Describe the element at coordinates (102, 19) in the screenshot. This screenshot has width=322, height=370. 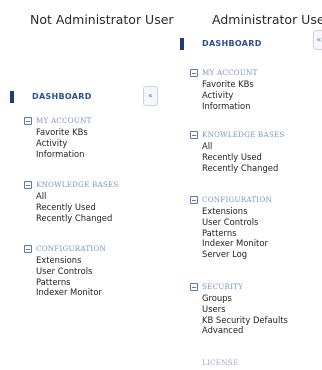
I see `left-column-title: Not Administrator User` at that location.